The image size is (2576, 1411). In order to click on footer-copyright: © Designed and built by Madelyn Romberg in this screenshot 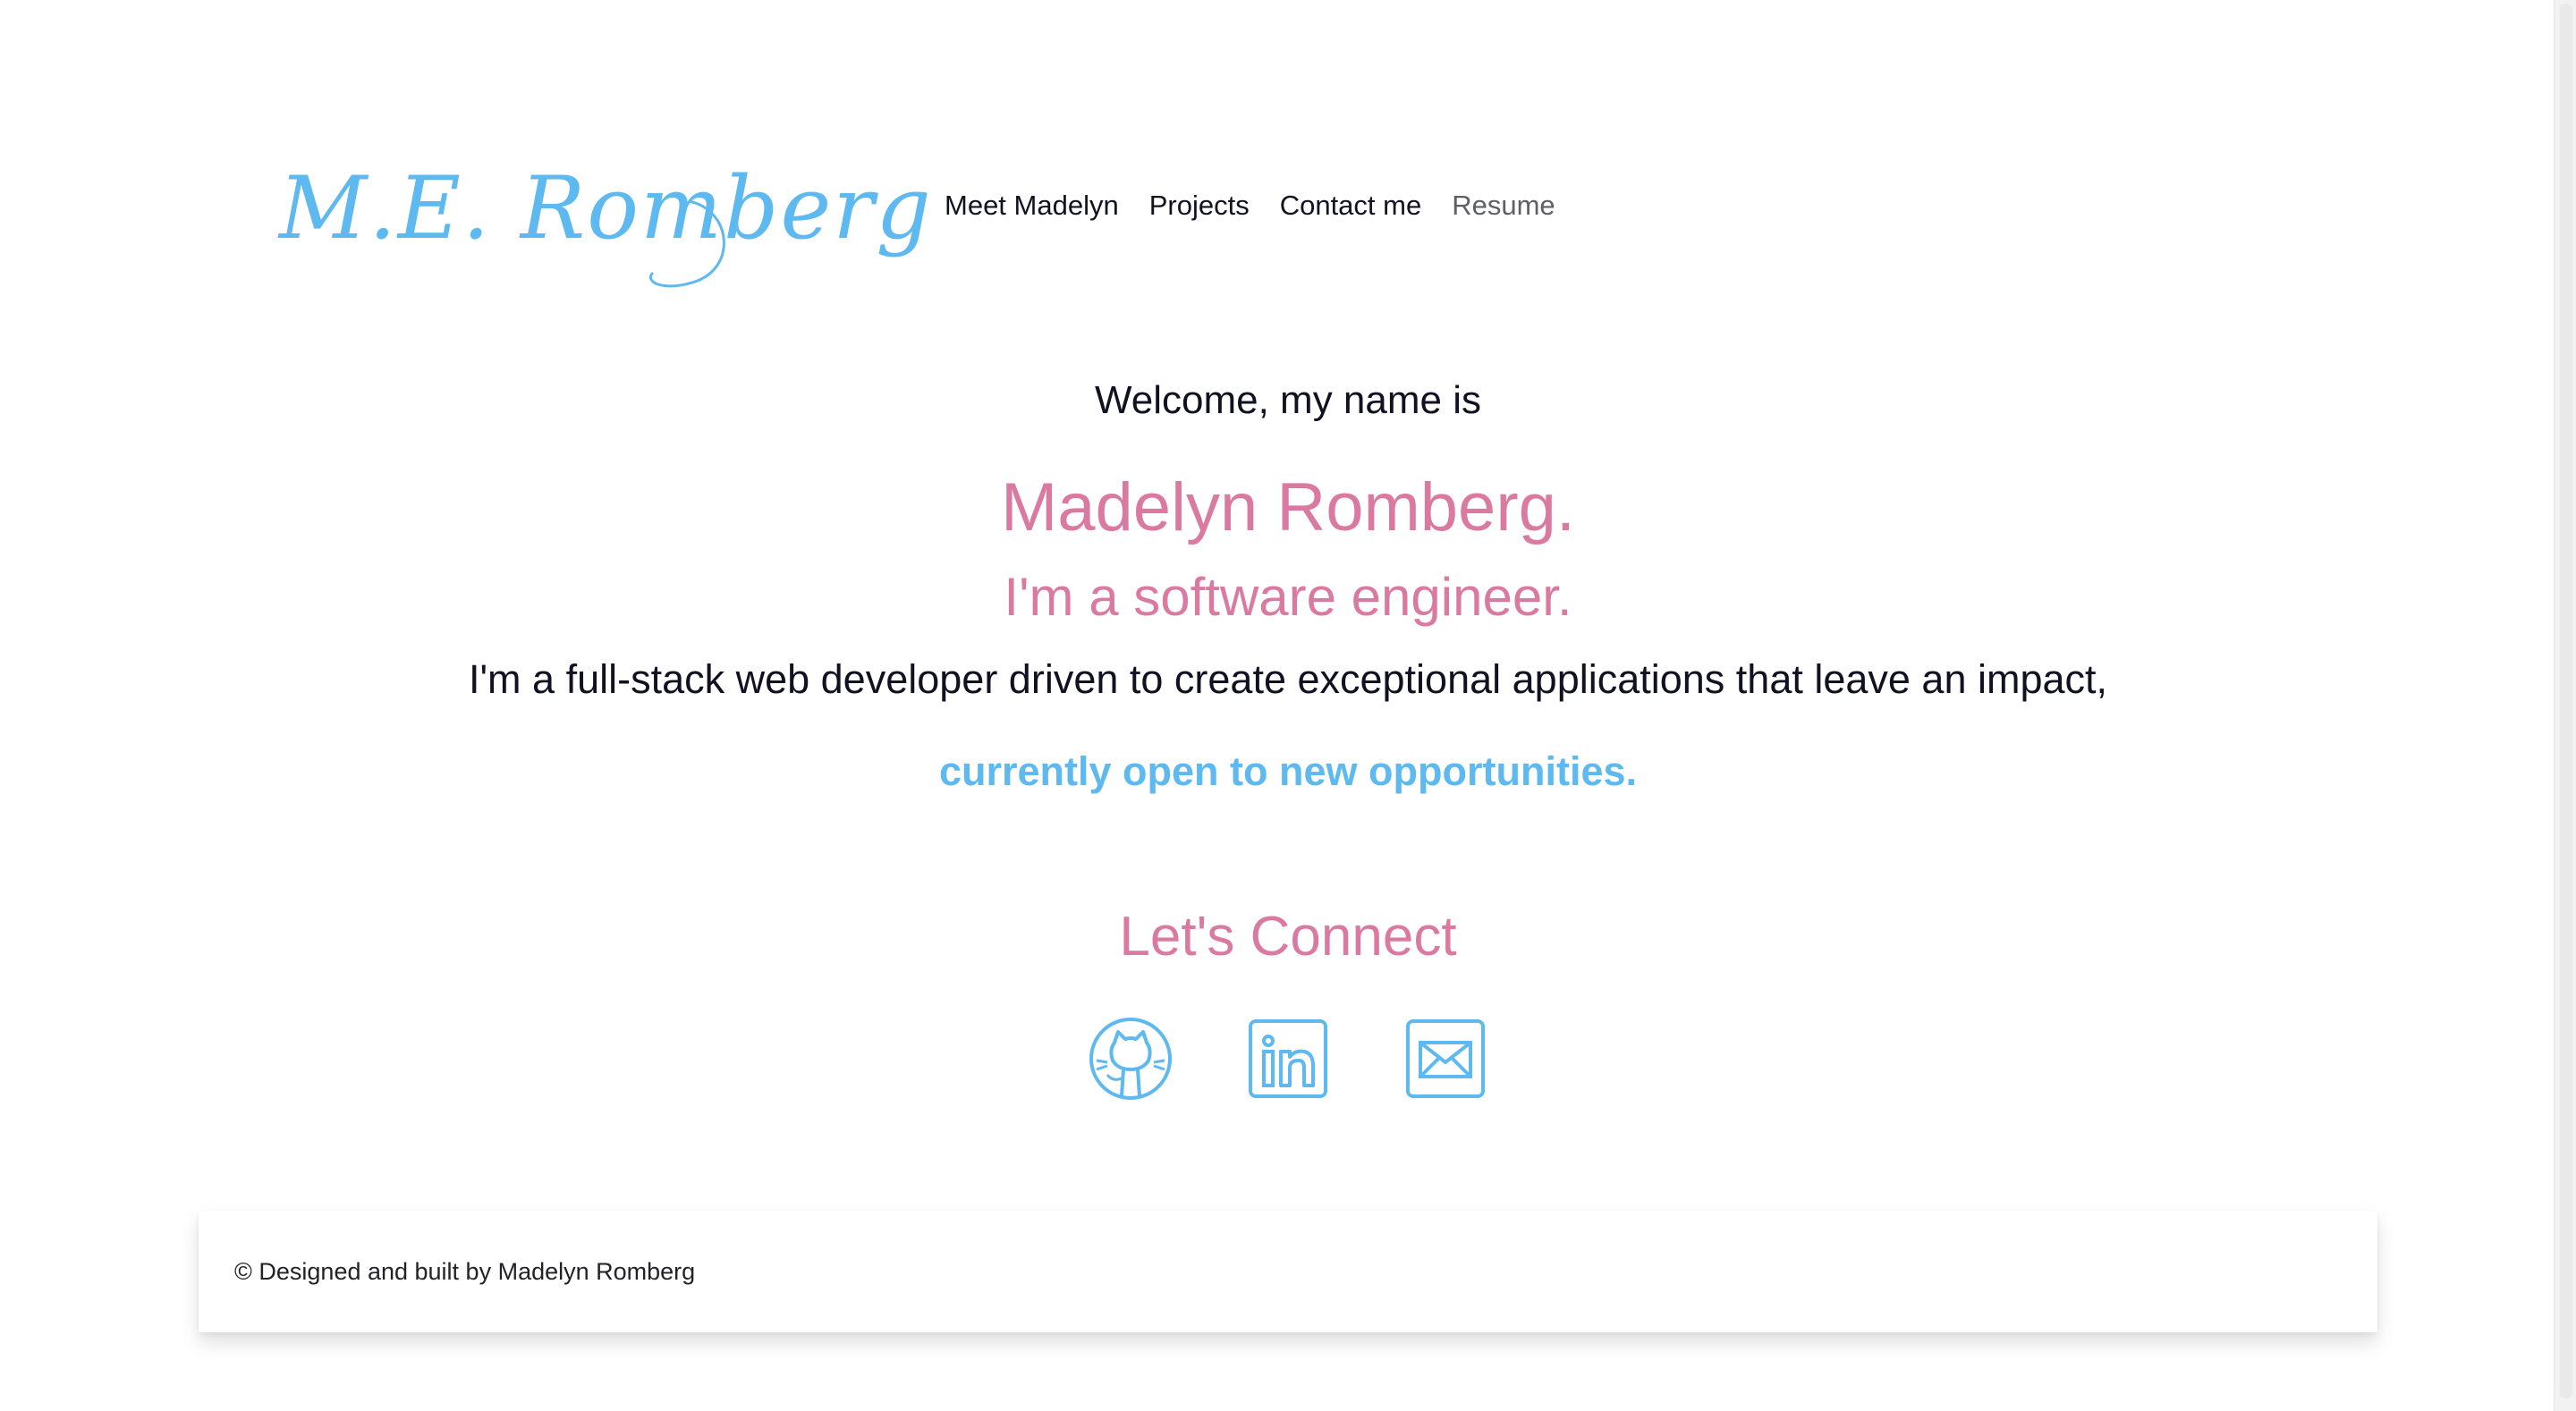, I will do `click(465, 1271)`.